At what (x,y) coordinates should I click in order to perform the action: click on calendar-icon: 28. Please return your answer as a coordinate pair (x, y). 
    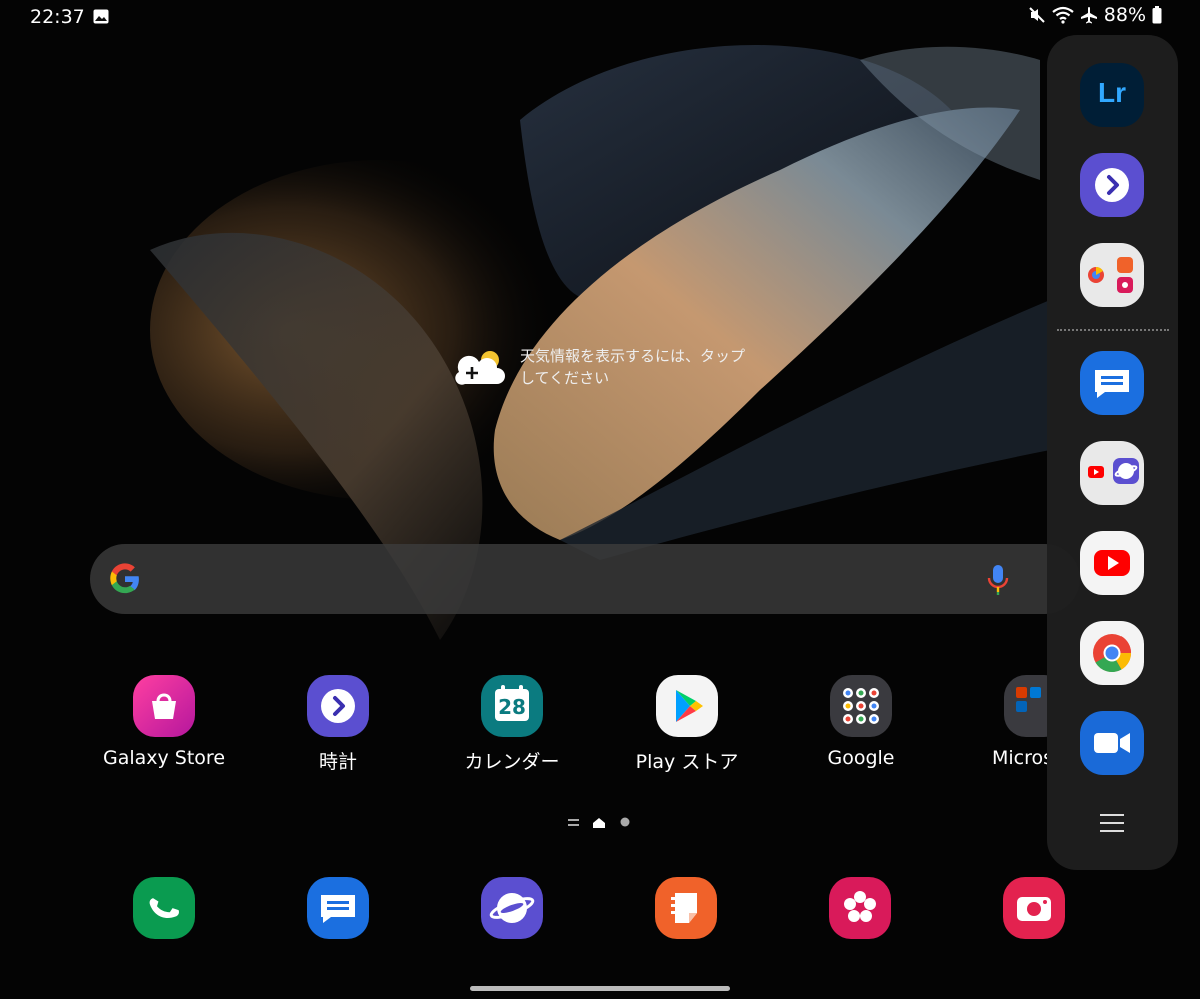
    Looking at the image, I should click on (512, 706).